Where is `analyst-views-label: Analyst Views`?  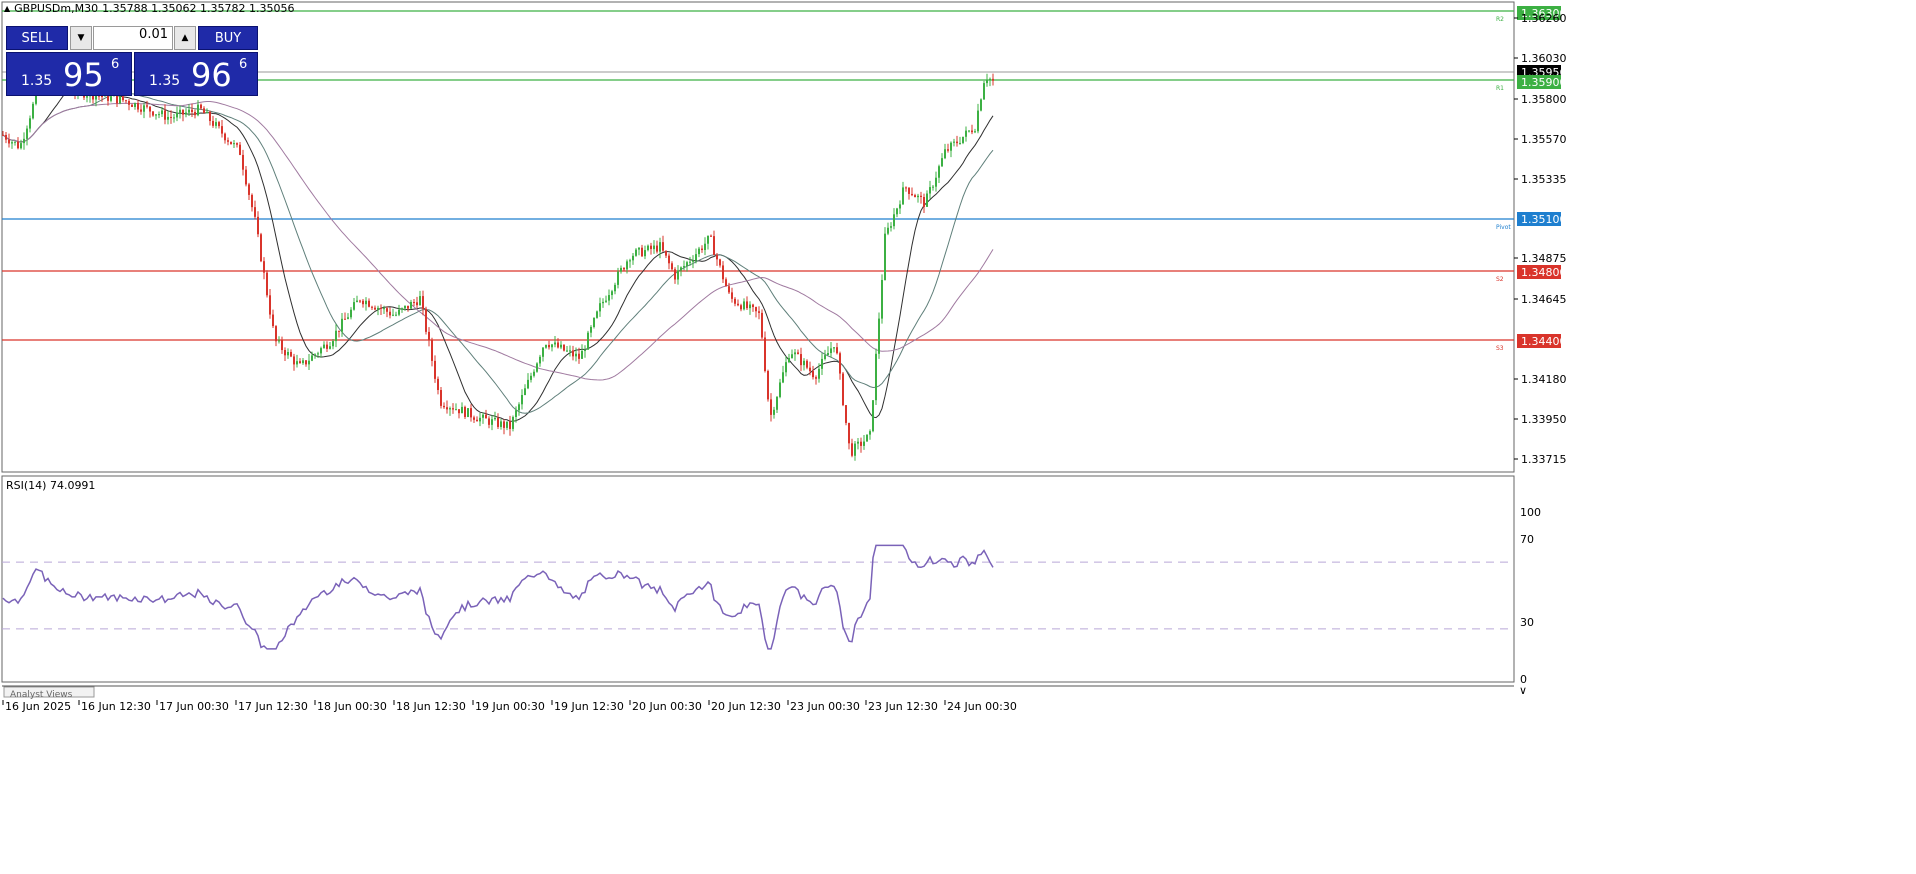
analyst-views-label: Analyst Views is located at coordinates (41, 695).